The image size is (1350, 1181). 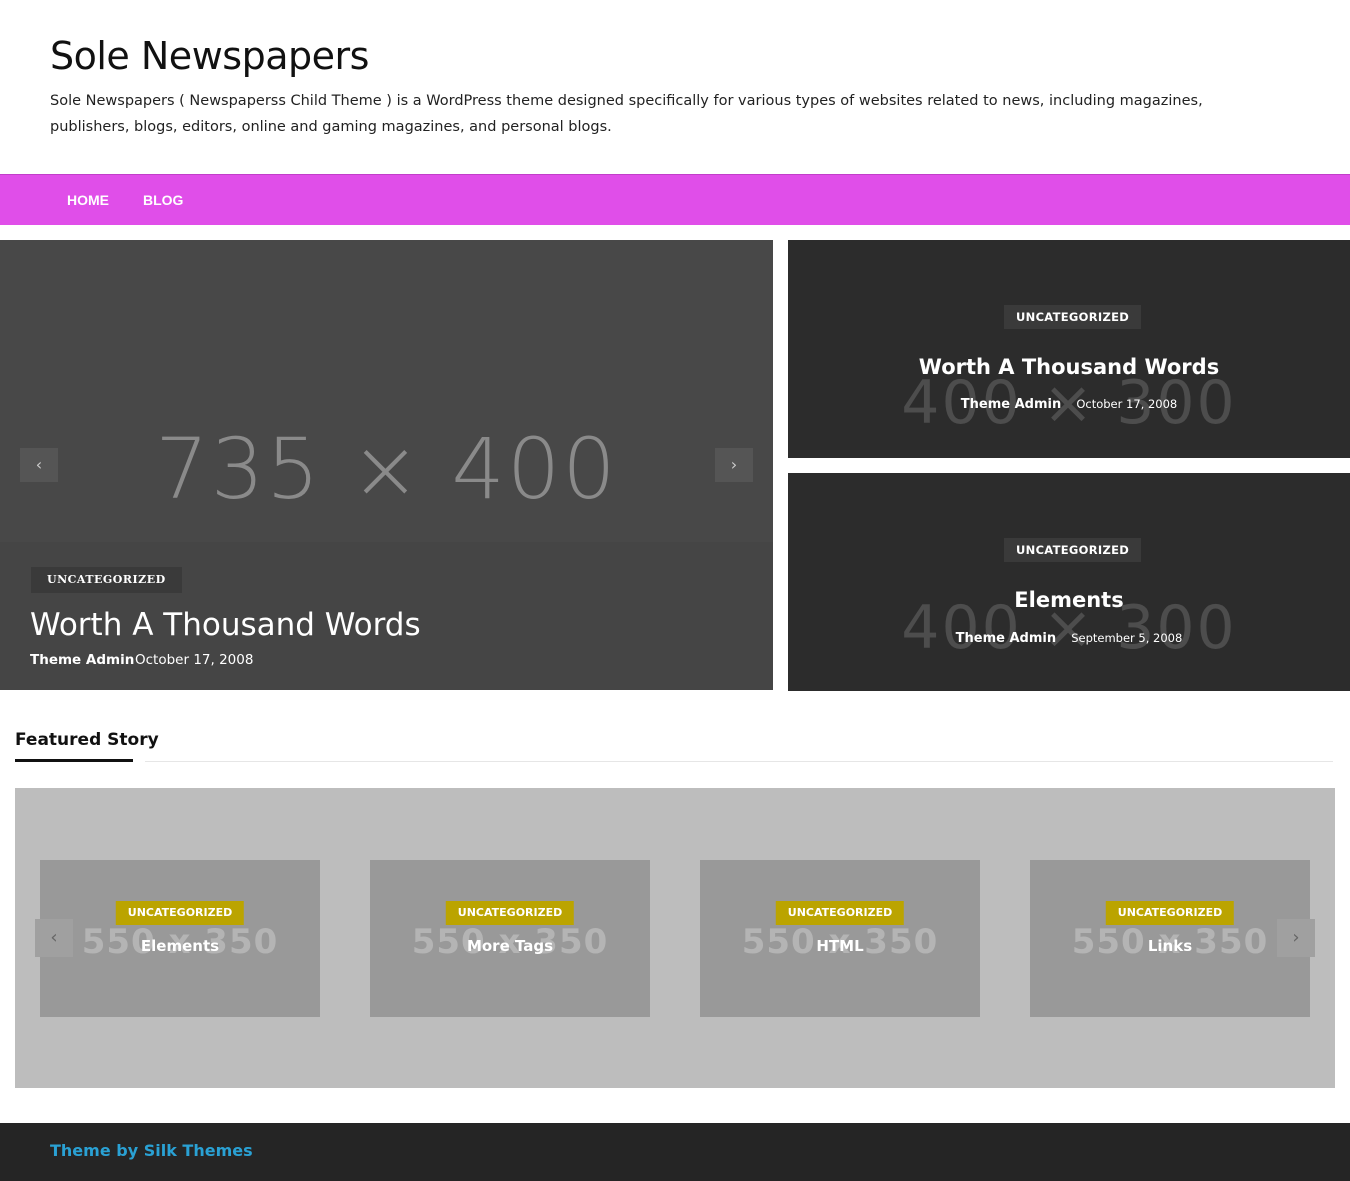 I want to click on side-post-meta: Theme Admin September 5, 2008, so click(x=1069, y=636).